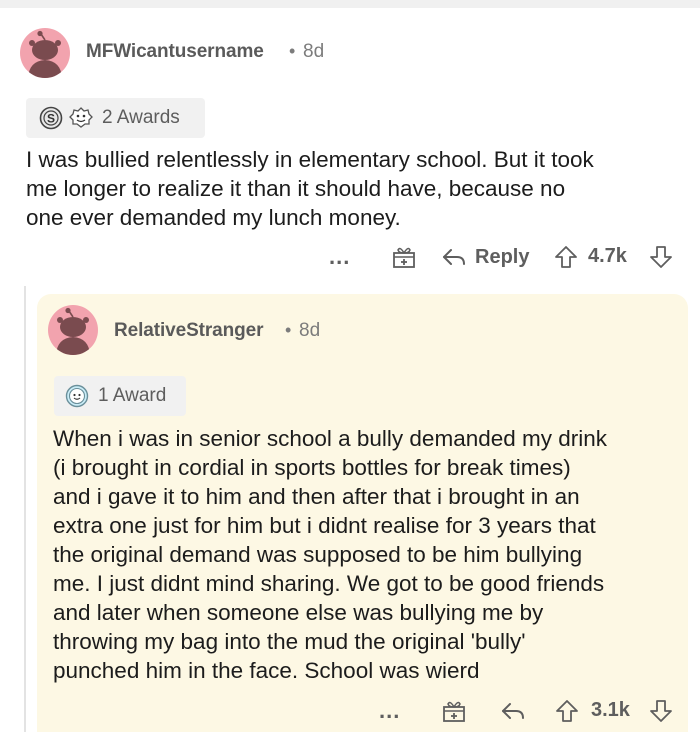 The height and width of the screenshot is (732, 700). Describe the element at coordinates (81, 117) in the screenshot. I see `wholesome-seal-icon` at that location.